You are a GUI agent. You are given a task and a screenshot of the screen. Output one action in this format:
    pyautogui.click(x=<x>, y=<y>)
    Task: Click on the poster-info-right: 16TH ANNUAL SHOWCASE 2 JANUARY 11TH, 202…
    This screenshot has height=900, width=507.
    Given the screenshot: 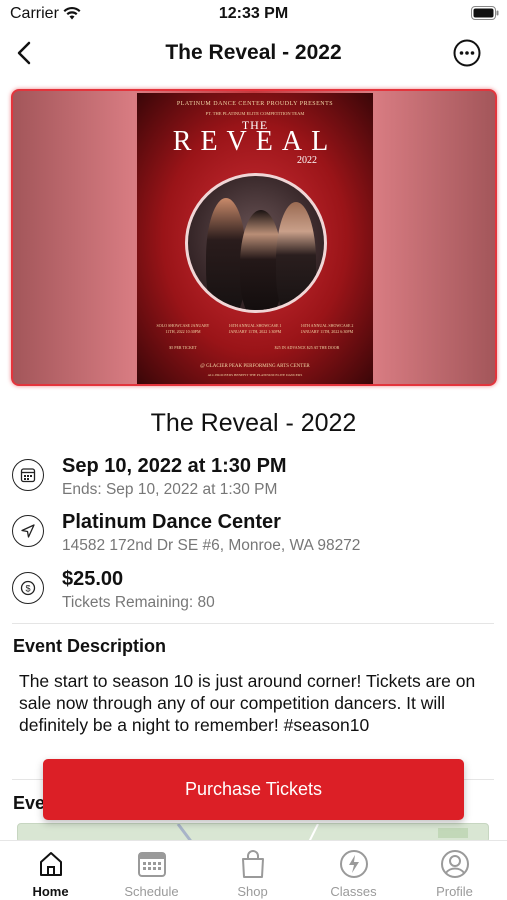 What is the action you would take?
    pyautogui.click(x=327, y=328)
    